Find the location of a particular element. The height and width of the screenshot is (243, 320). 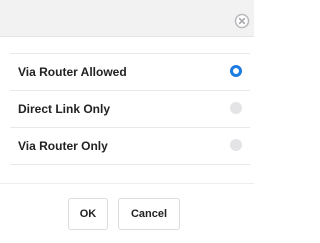

option-via-router-only: Via Router Only is located at coordinates (130, 146).